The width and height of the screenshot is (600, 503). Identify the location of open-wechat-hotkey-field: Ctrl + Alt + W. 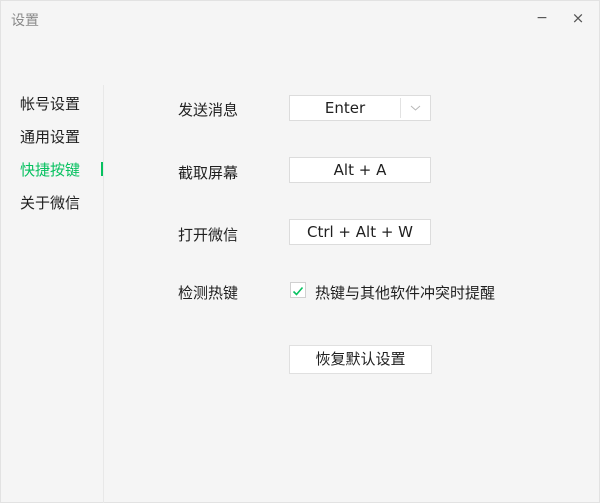
(360, 232).